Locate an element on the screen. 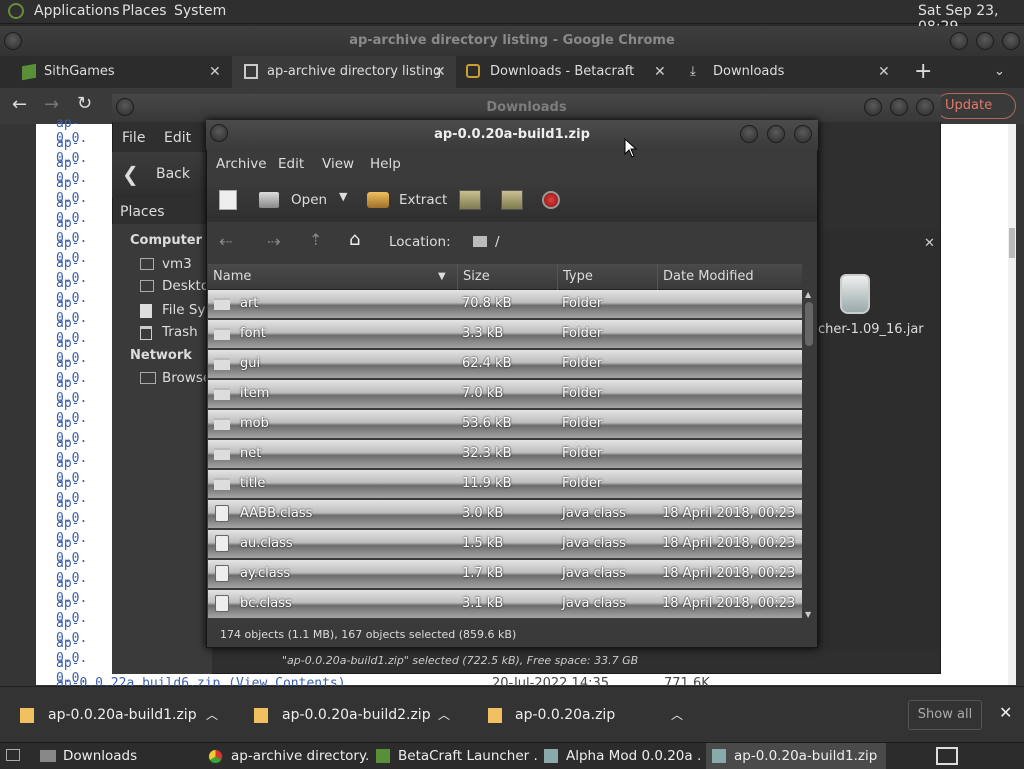 This screenshot has width=1024, height=769. fm-menu-file: File is located at coordinates (133, 138).